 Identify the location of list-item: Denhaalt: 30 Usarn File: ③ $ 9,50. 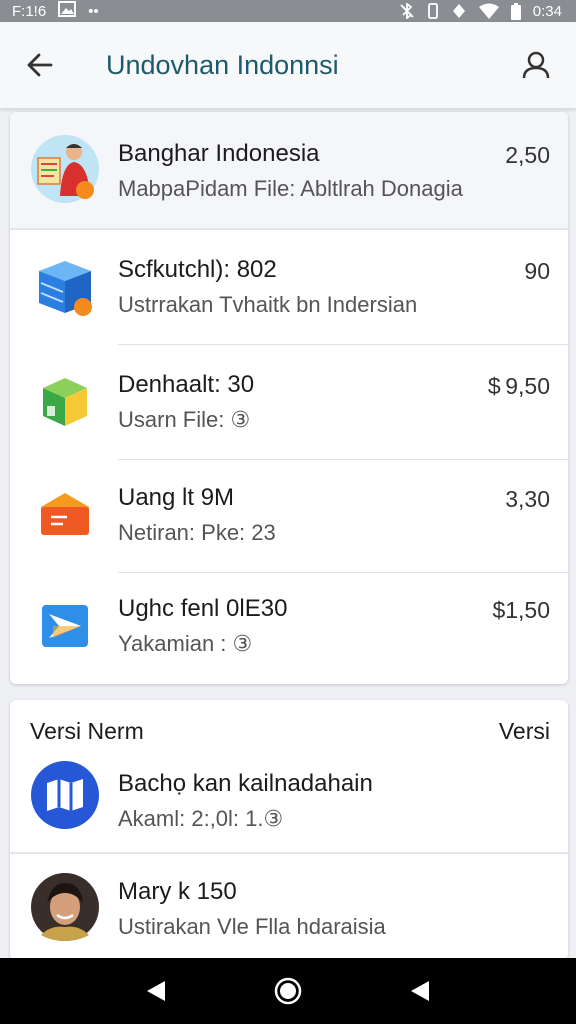
(289, 402).